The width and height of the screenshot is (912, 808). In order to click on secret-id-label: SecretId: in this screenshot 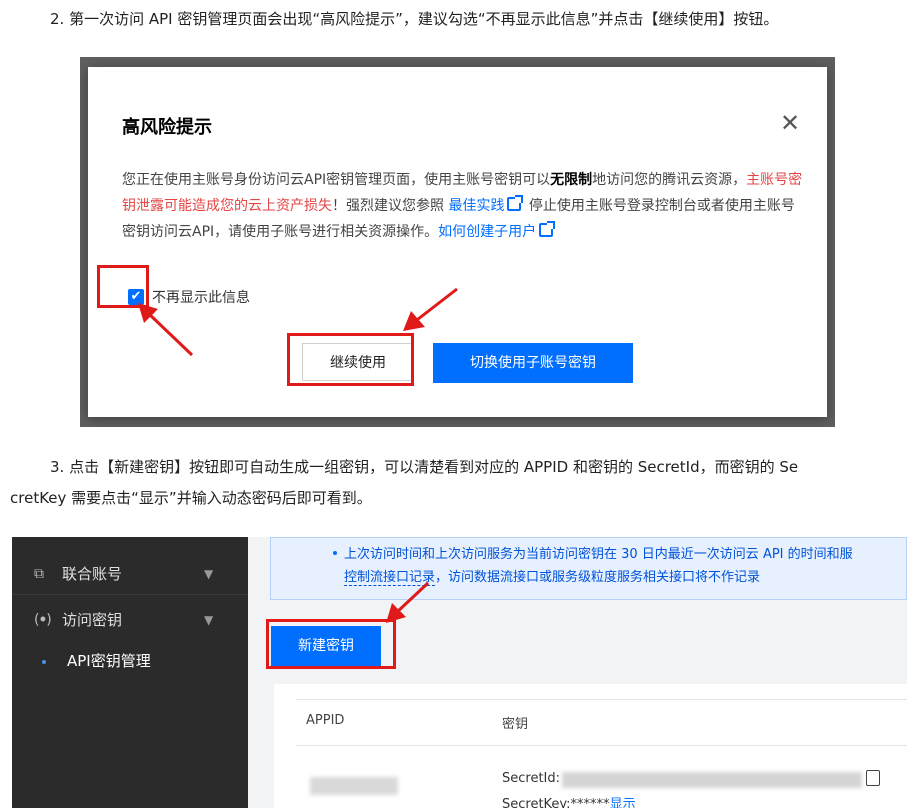, I will do `click(531, 778)`.